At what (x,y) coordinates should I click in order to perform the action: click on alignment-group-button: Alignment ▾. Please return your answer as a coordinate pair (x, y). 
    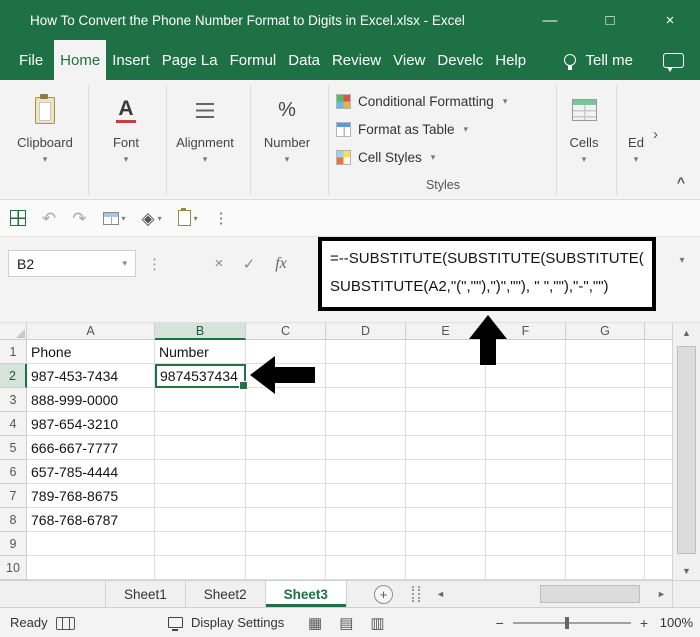
    Looking at the image, I should click on (205, 125).